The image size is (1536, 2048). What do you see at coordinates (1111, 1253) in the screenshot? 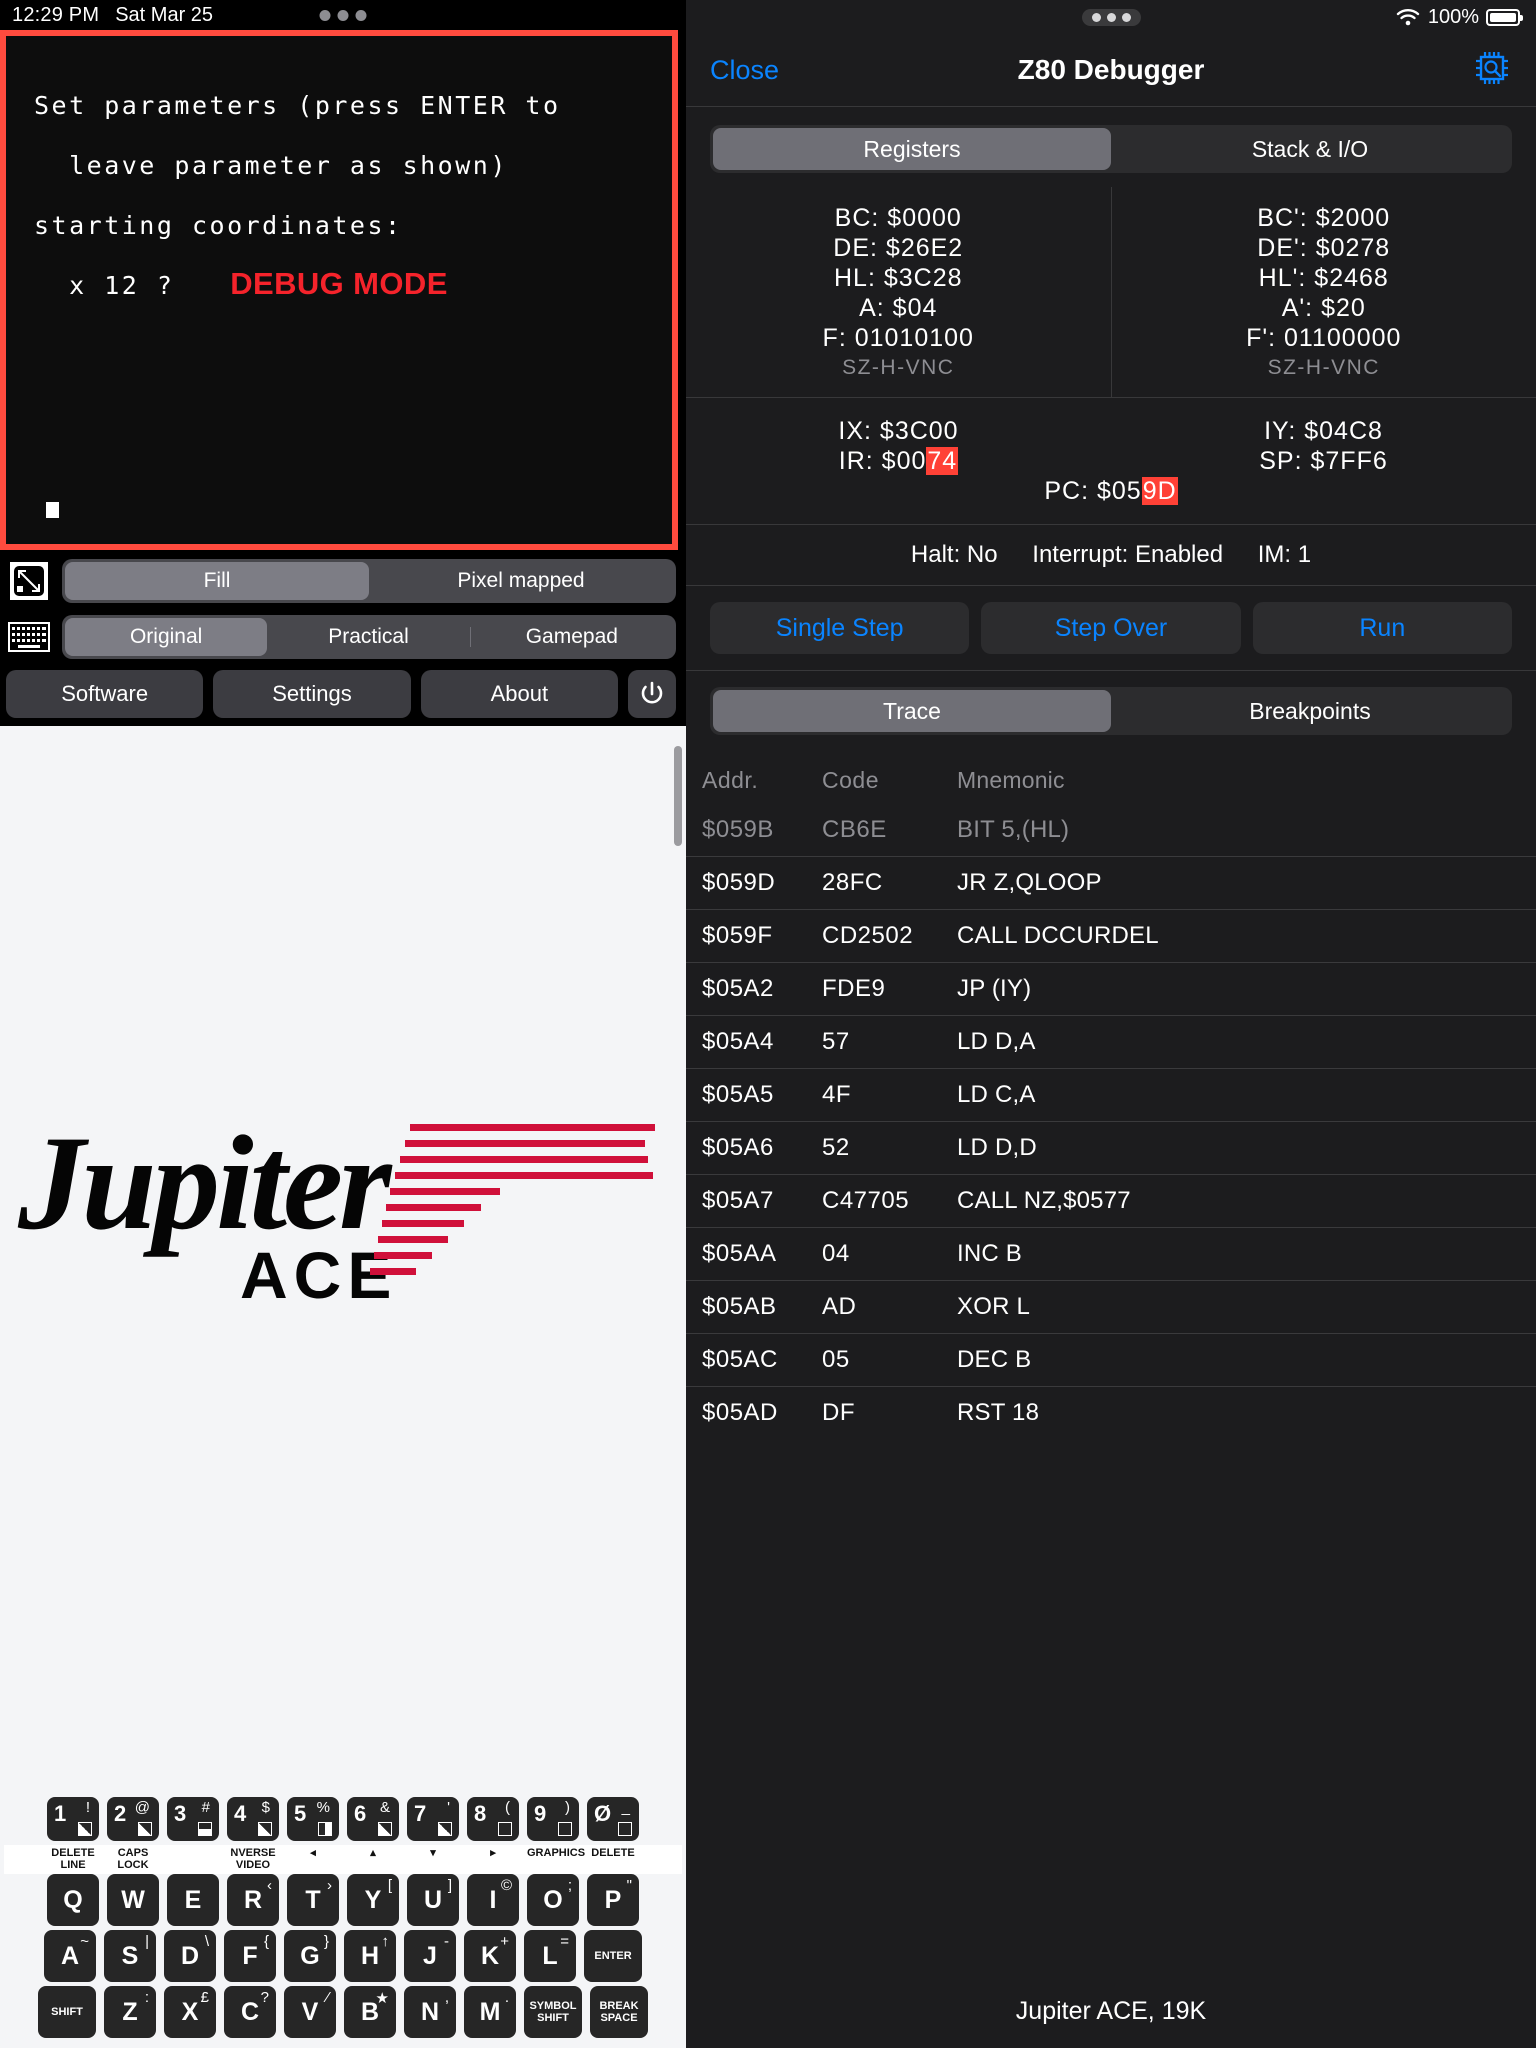
I see `trace-row: $05AA 04 INC B` at bounding box center [1111, 1253].